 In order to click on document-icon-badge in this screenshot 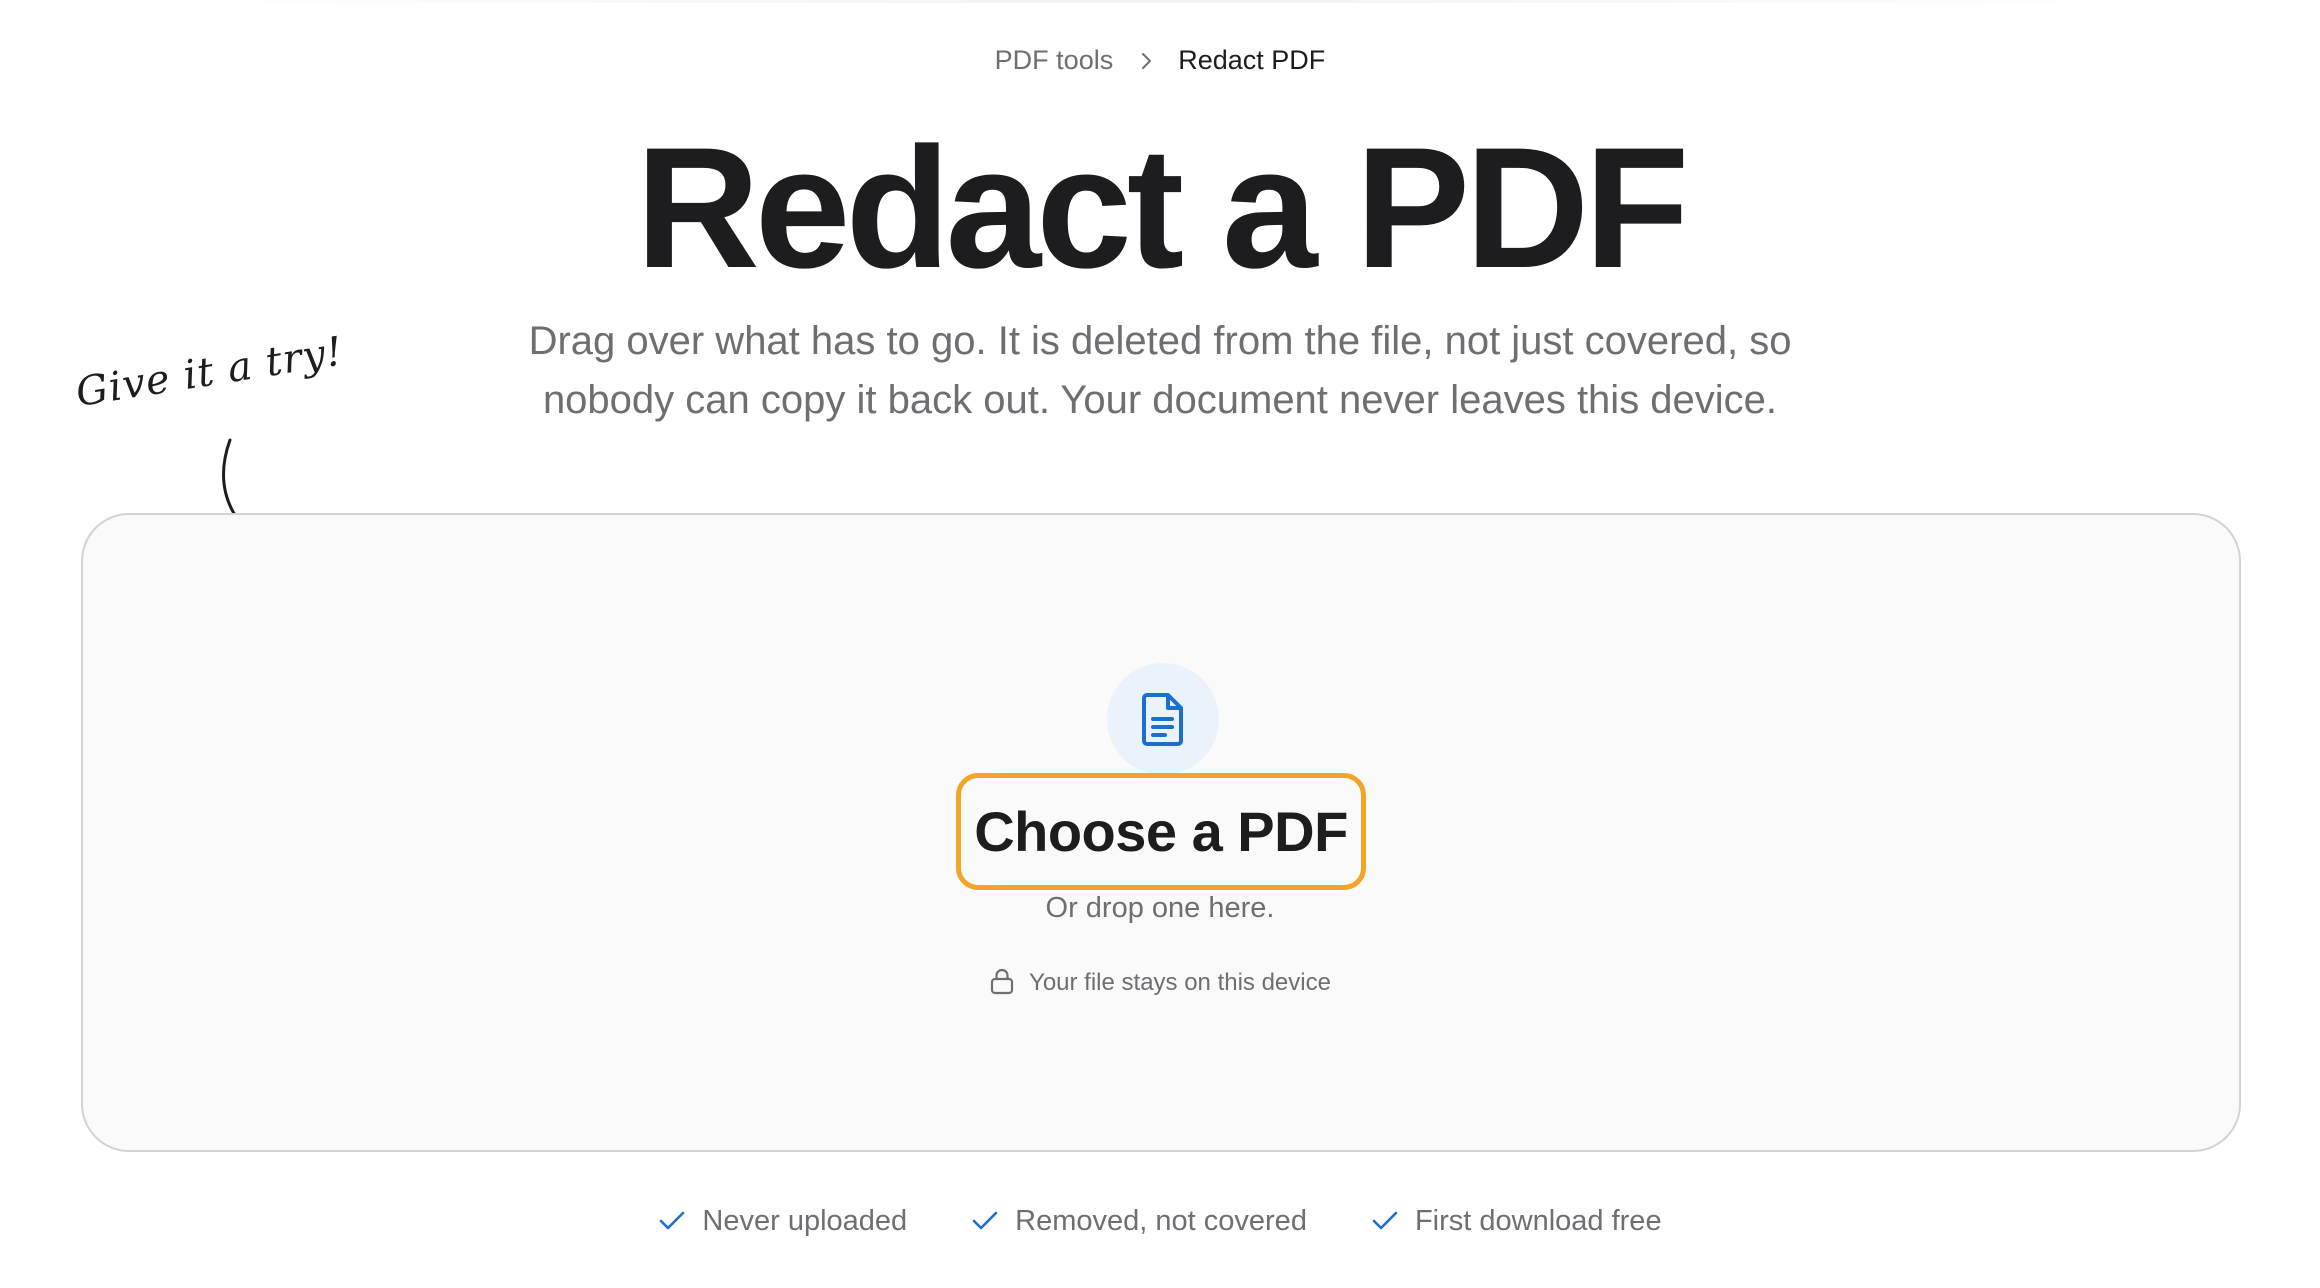, I will do `click(1163, 719)`.